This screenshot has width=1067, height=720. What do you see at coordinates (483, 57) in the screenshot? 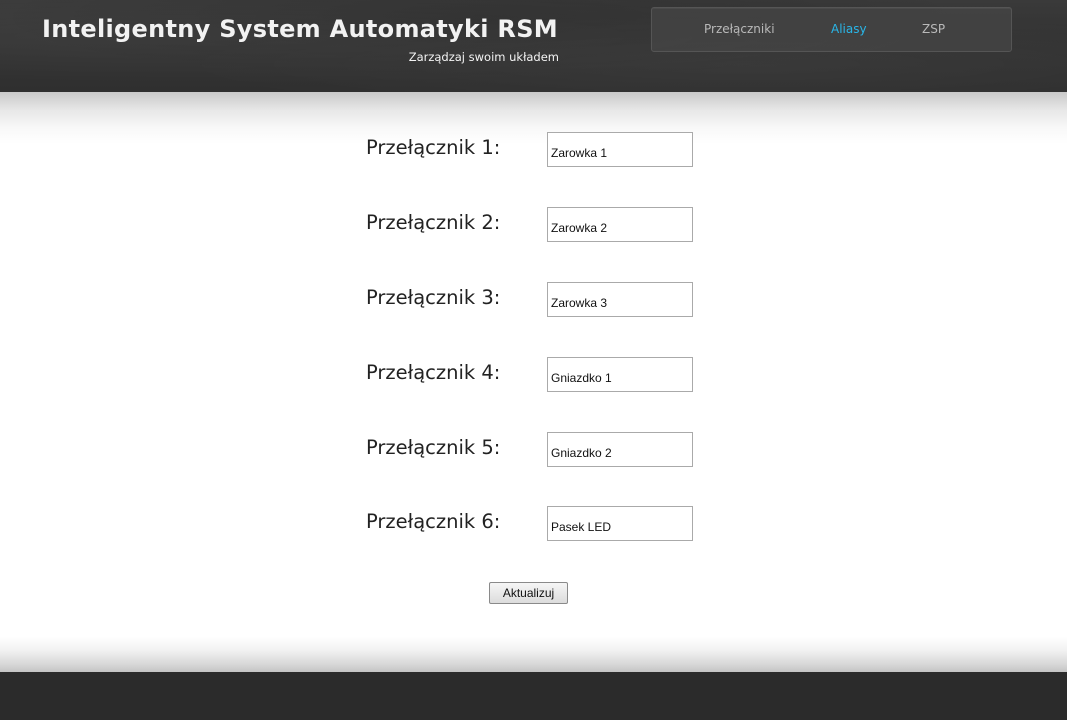
I see `site-subtitle: Zarządzaj swoim układem` at bounding box center [483, 57].